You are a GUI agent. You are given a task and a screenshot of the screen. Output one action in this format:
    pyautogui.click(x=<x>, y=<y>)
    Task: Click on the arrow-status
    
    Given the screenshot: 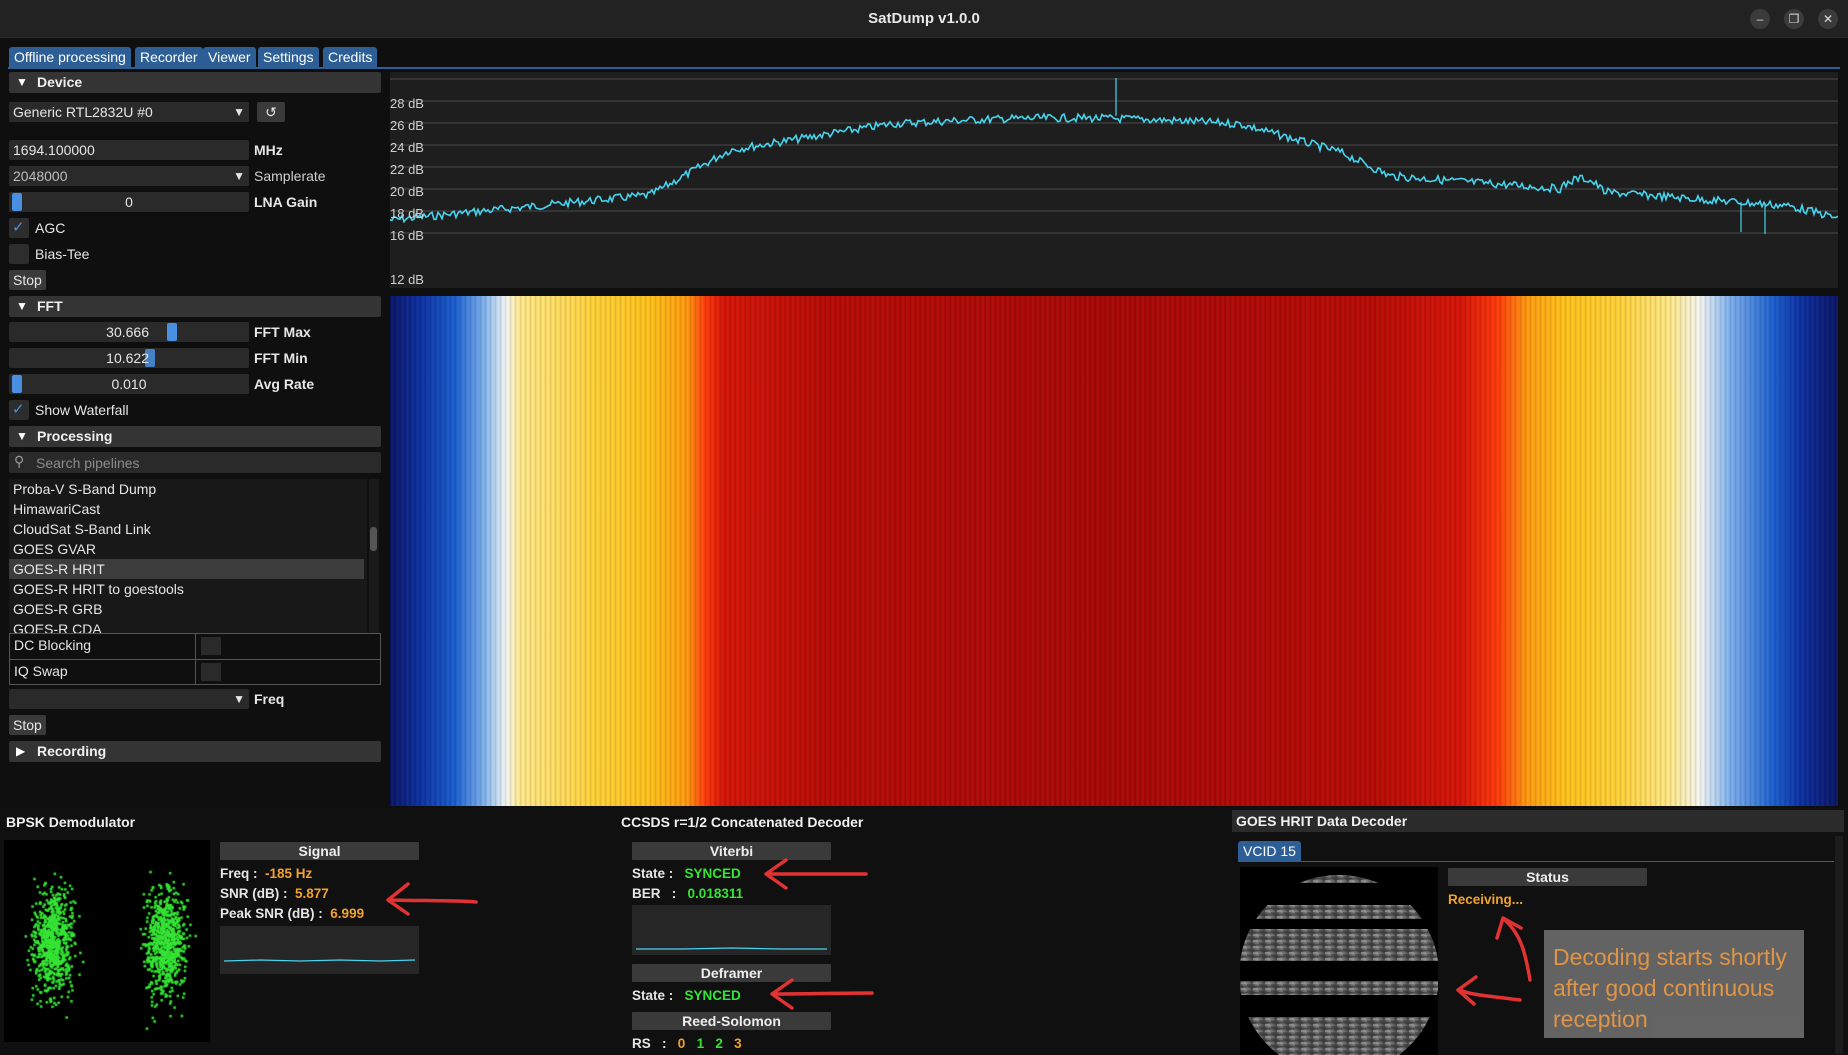 What is the action you would take?
    pyautogui.click(x=1517, y=950)
    